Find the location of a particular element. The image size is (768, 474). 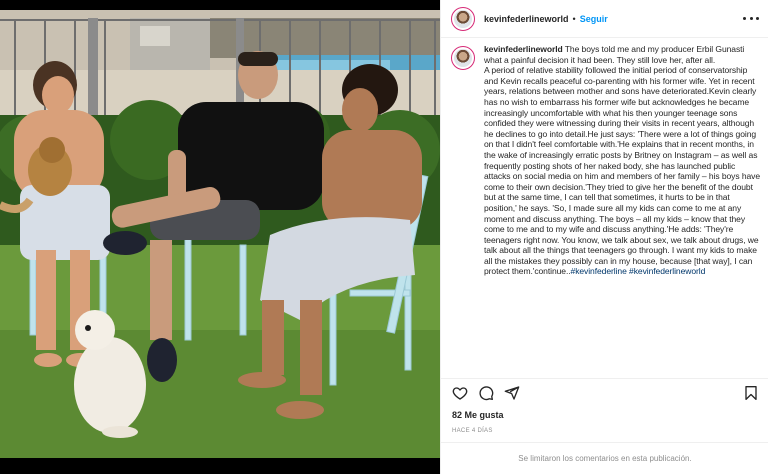

more-options-icon is located at coordinates (751, 18).